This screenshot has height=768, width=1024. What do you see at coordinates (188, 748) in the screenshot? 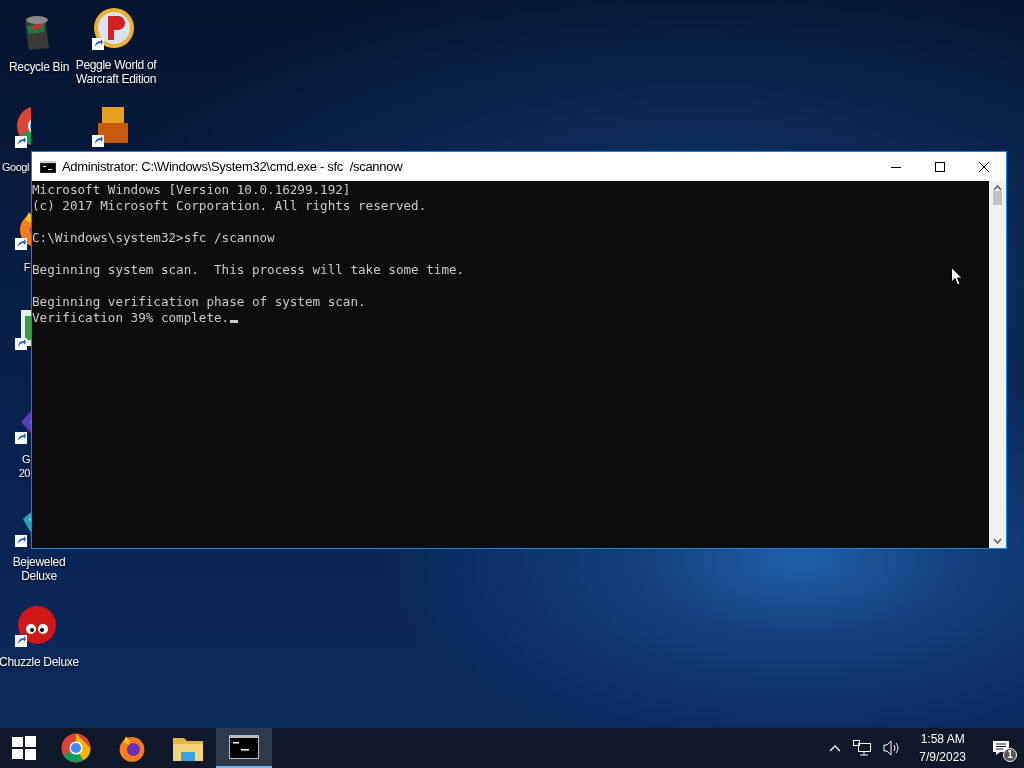
I see `folder-icon` at bounding box center [188, 748].